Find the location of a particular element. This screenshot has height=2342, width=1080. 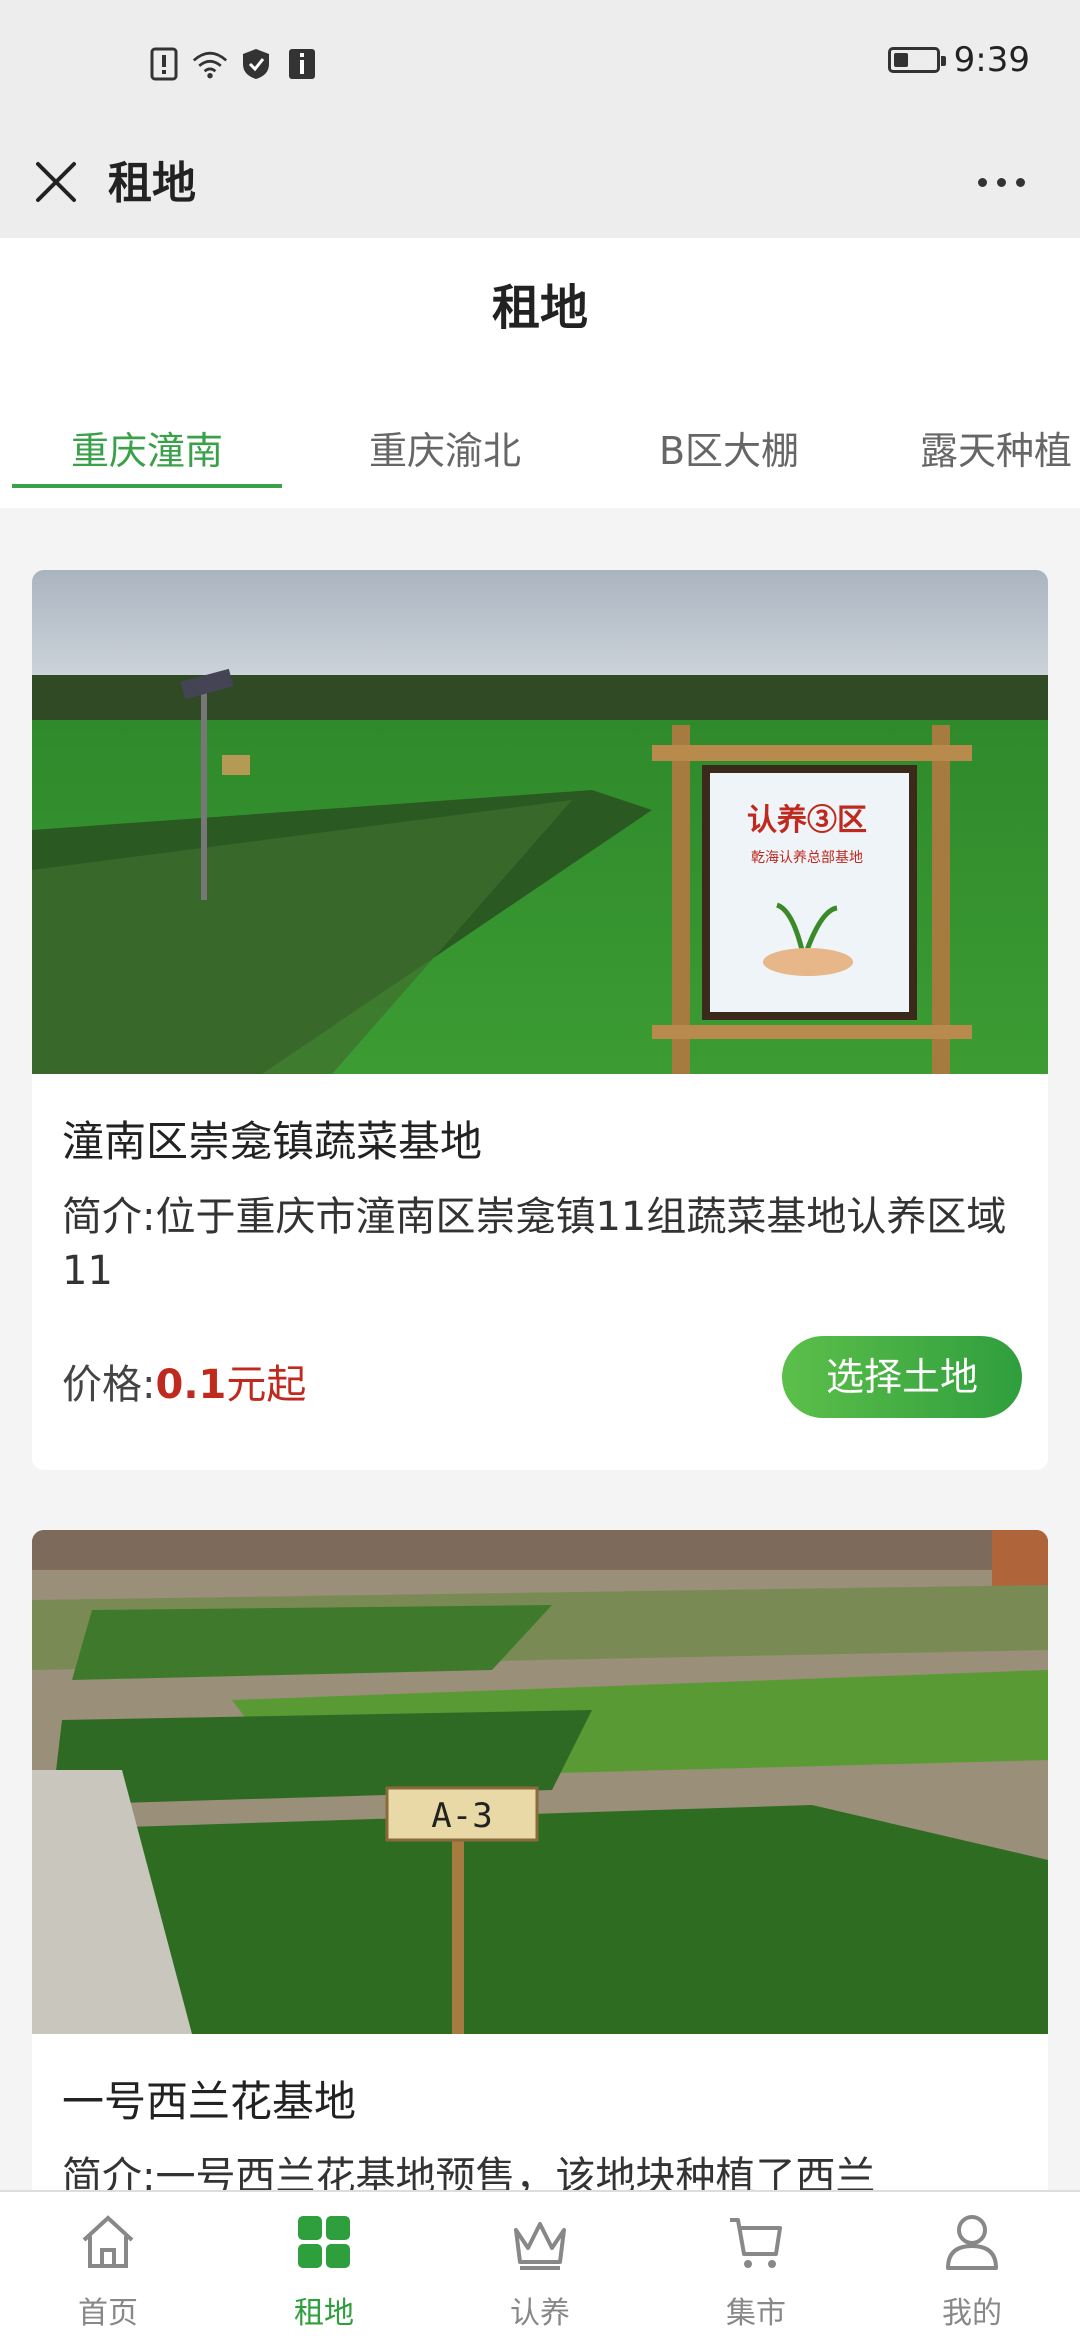

nav-label: 租地 is located at coordinates (324, 2313).